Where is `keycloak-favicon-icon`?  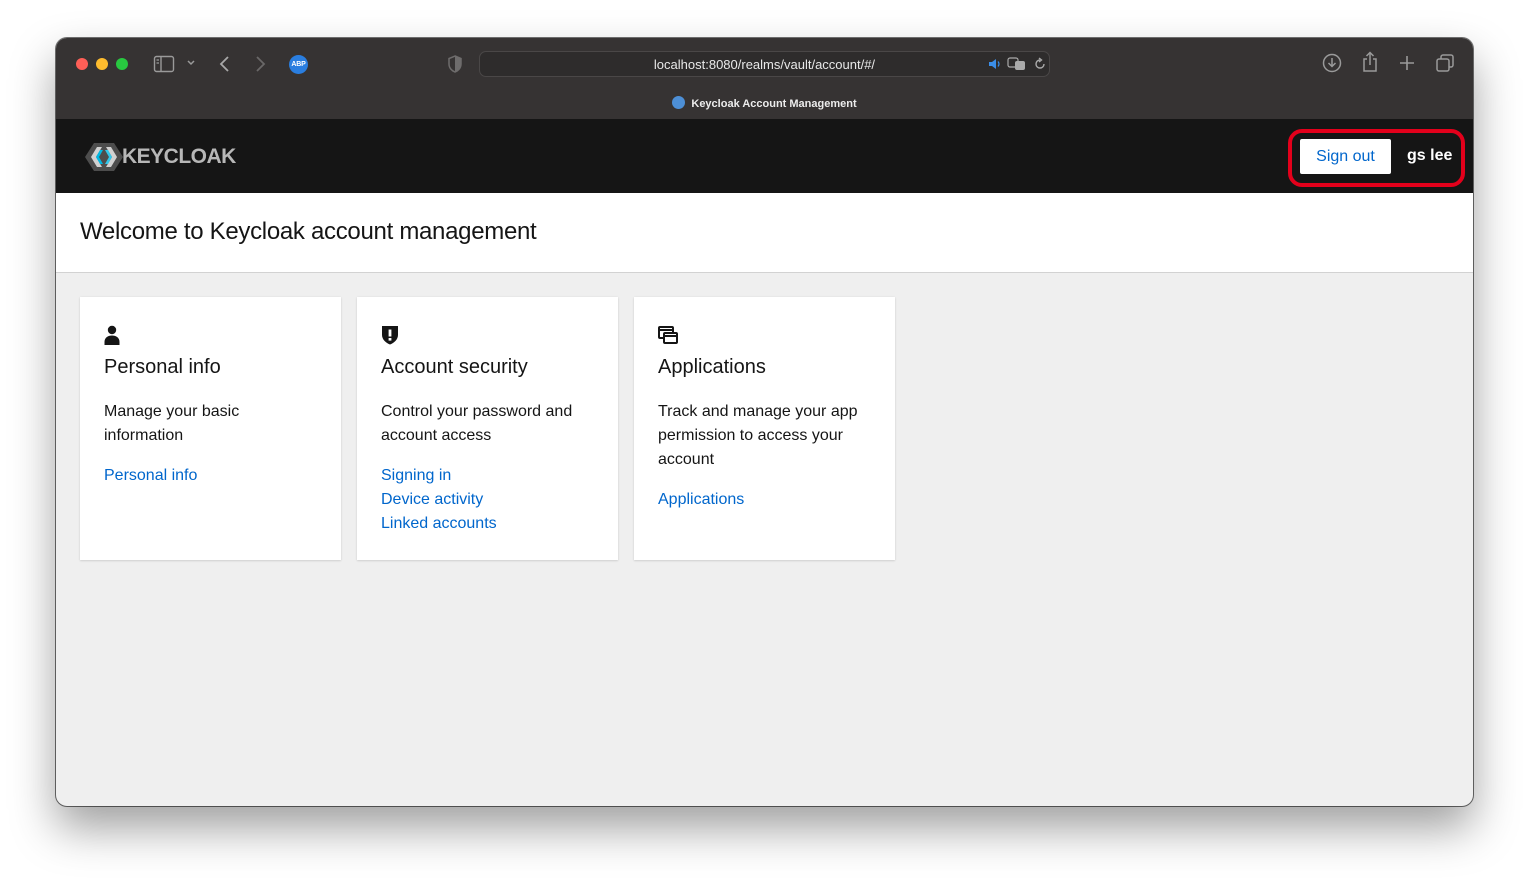
keycloak-favicon-icon is located at coordinates (679, 102).